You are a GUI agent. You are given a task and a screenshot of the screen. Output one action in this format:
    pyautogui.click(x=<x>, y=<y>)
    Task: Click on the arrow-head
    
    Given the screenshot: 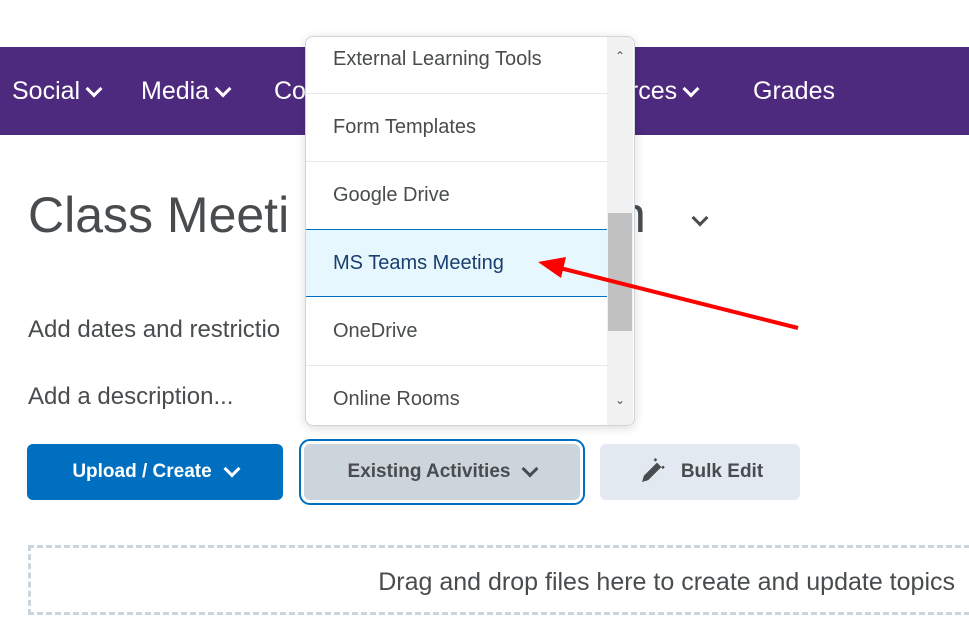 What is the action you would take?
    pyautogui.click(x=552, y=267)
    